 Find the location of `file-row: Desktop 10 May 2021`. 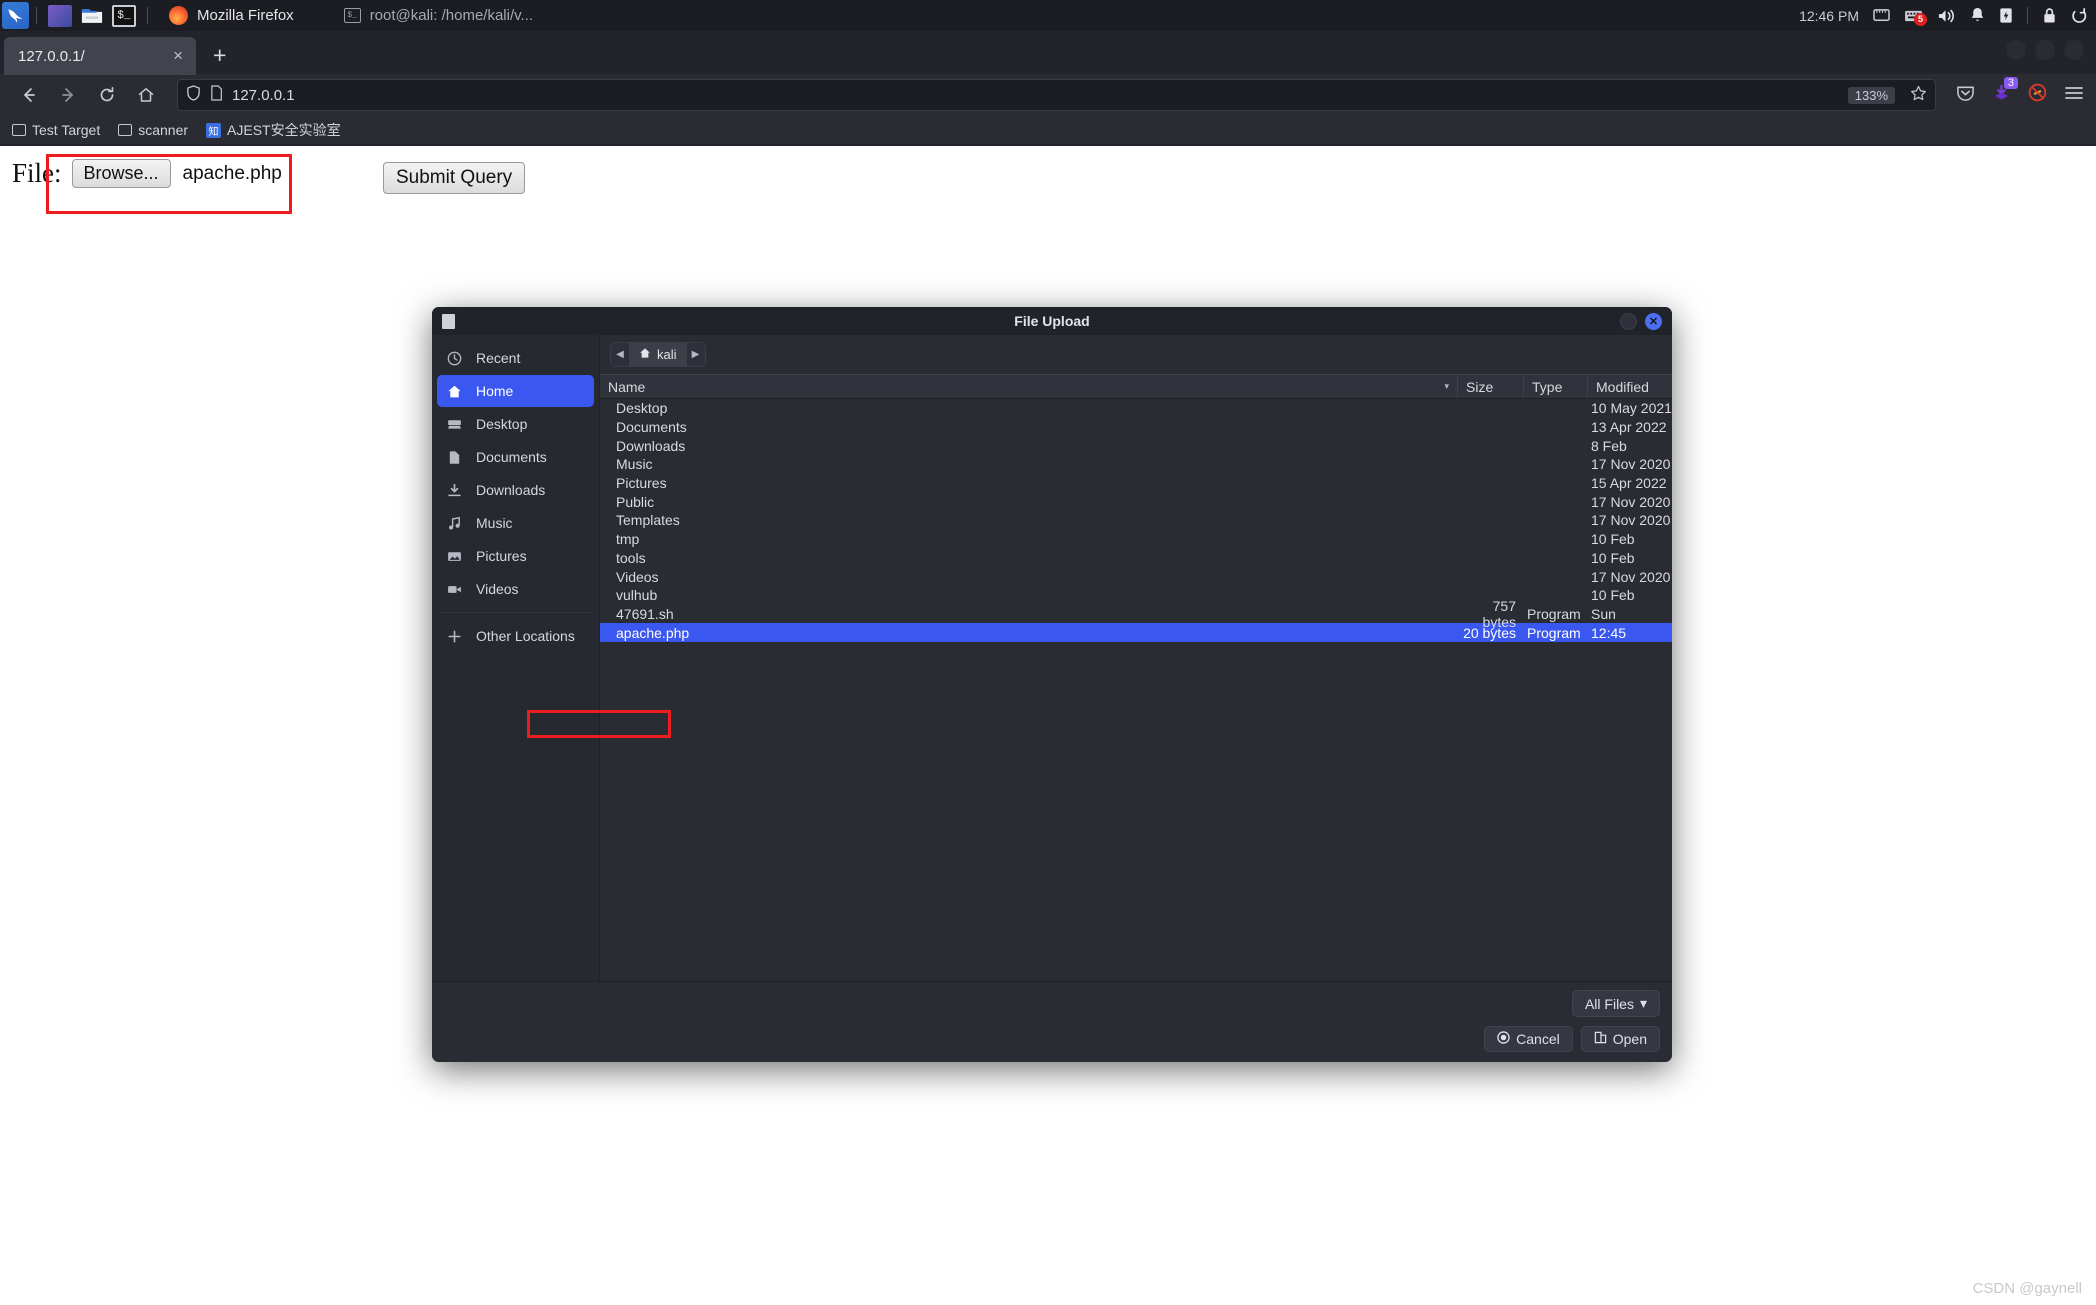

file-row: Desktop 10 May 2021 is located at coordinates (1136, 408).